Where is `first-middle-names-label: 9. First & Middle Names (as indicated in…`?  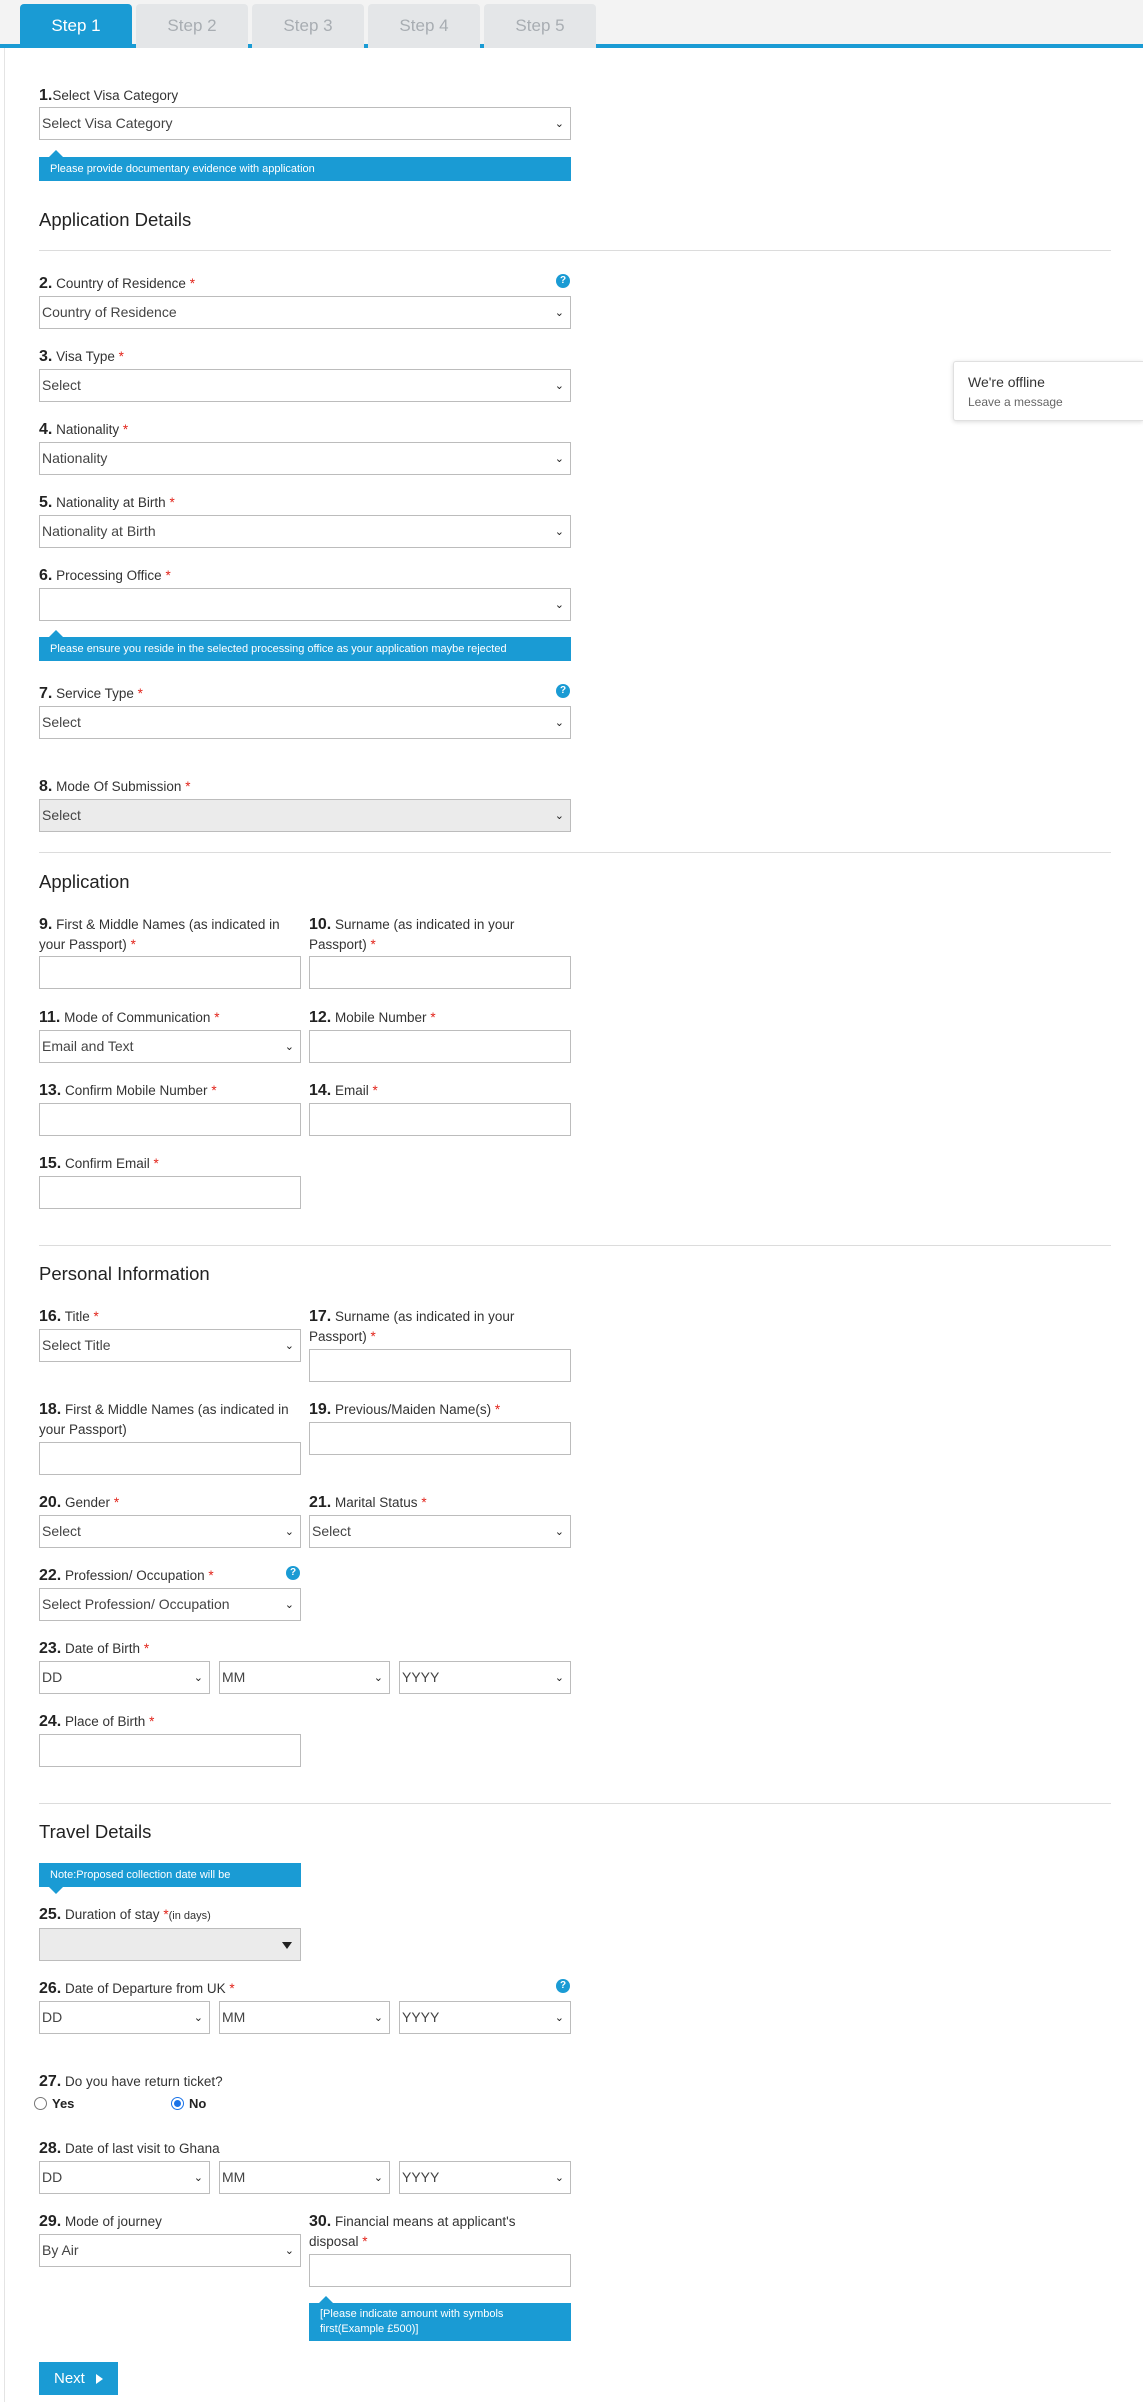 first-middle-names-label: 9. First & Middle Names (as indicated in… is located at coordinates (159, 934).